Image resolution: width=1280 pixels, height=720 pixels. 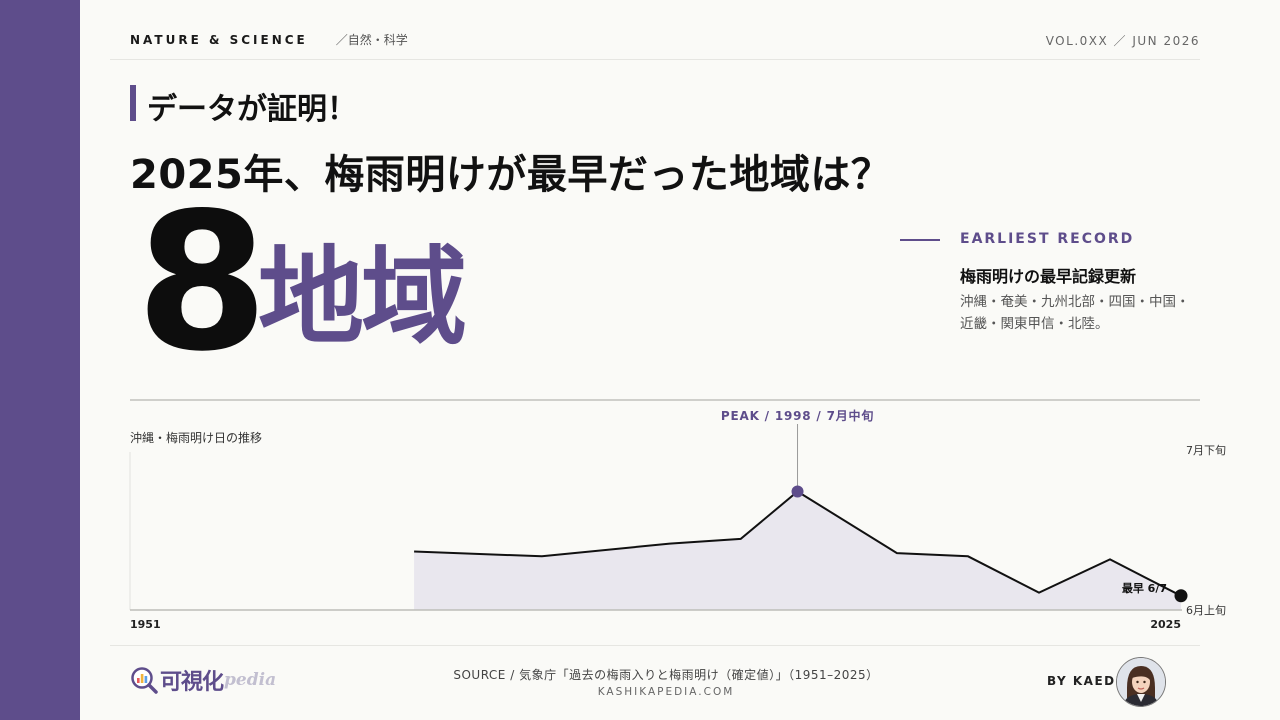 What do you see at coordinates (1206, 610) in the screenshot?
I see `y-tick-bottom: 6月上旬` at bounding box center [1206, 610].